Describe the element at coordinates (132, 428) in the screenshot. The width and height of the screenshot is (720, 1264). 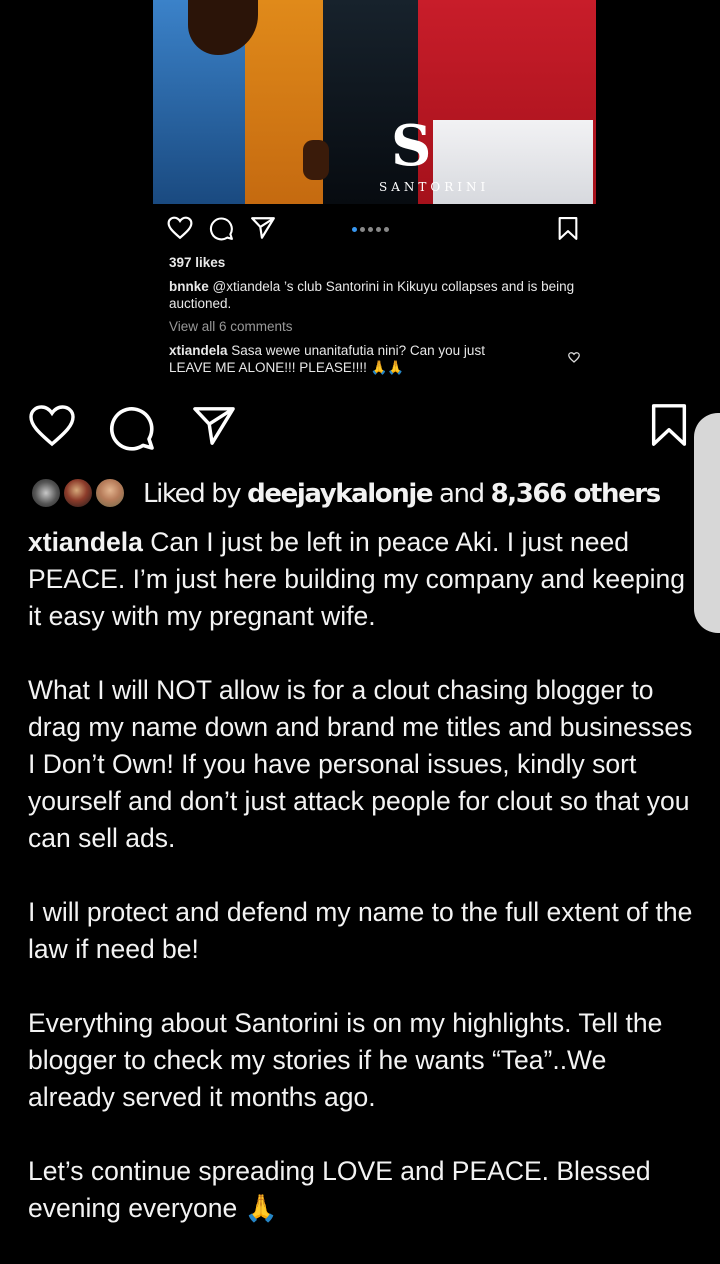
I see `comment-icon` at that location.